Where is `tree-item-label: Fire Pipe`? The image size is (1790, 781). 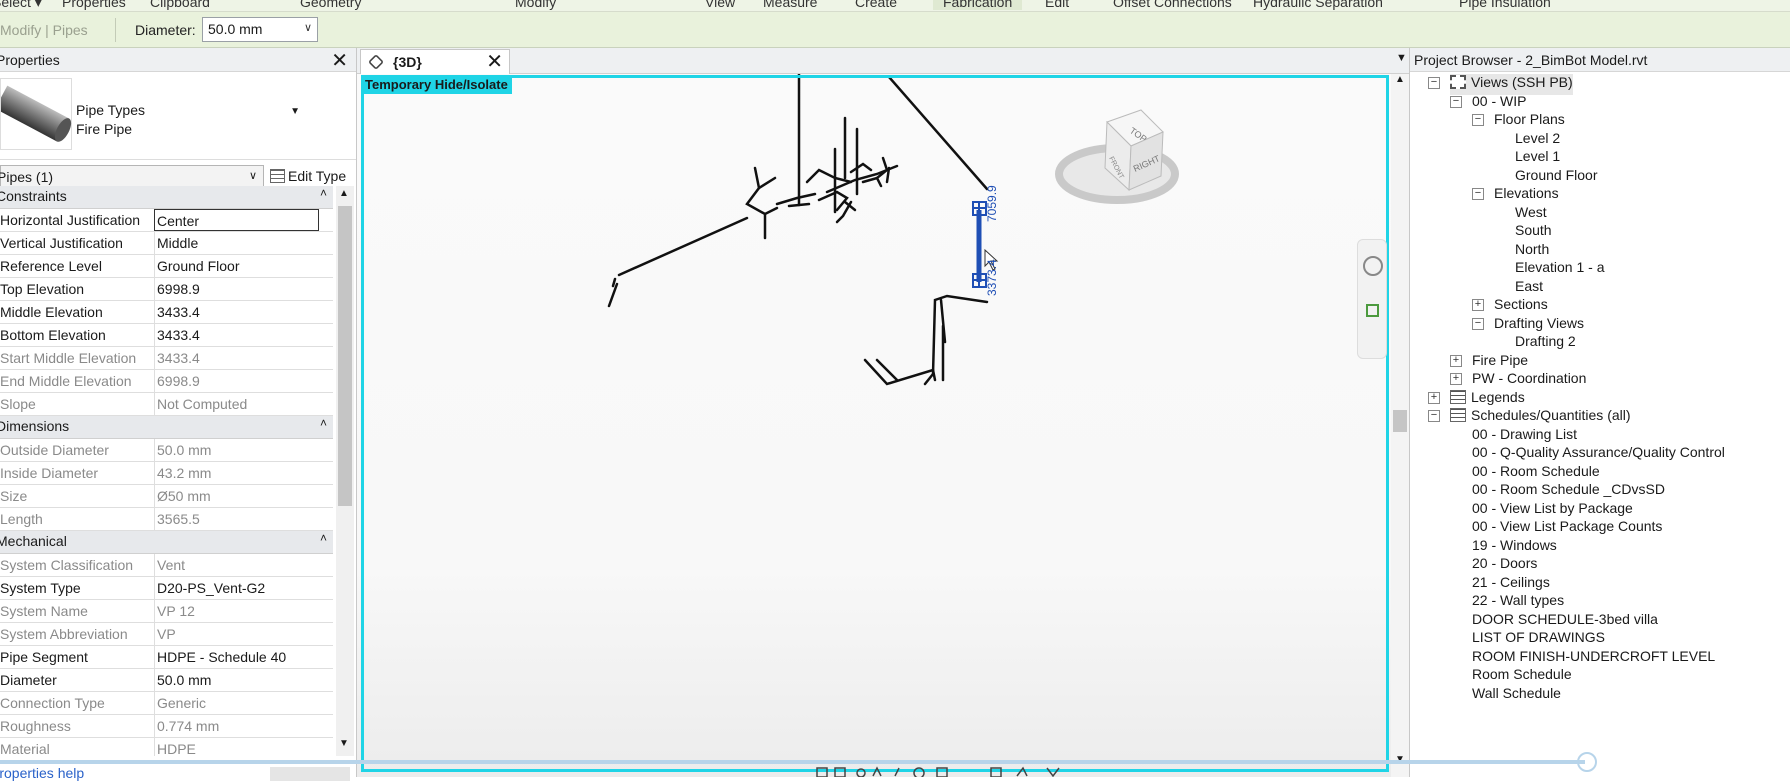 tree-item-label: Fire Pipe is located at coordinates (1500, 359).